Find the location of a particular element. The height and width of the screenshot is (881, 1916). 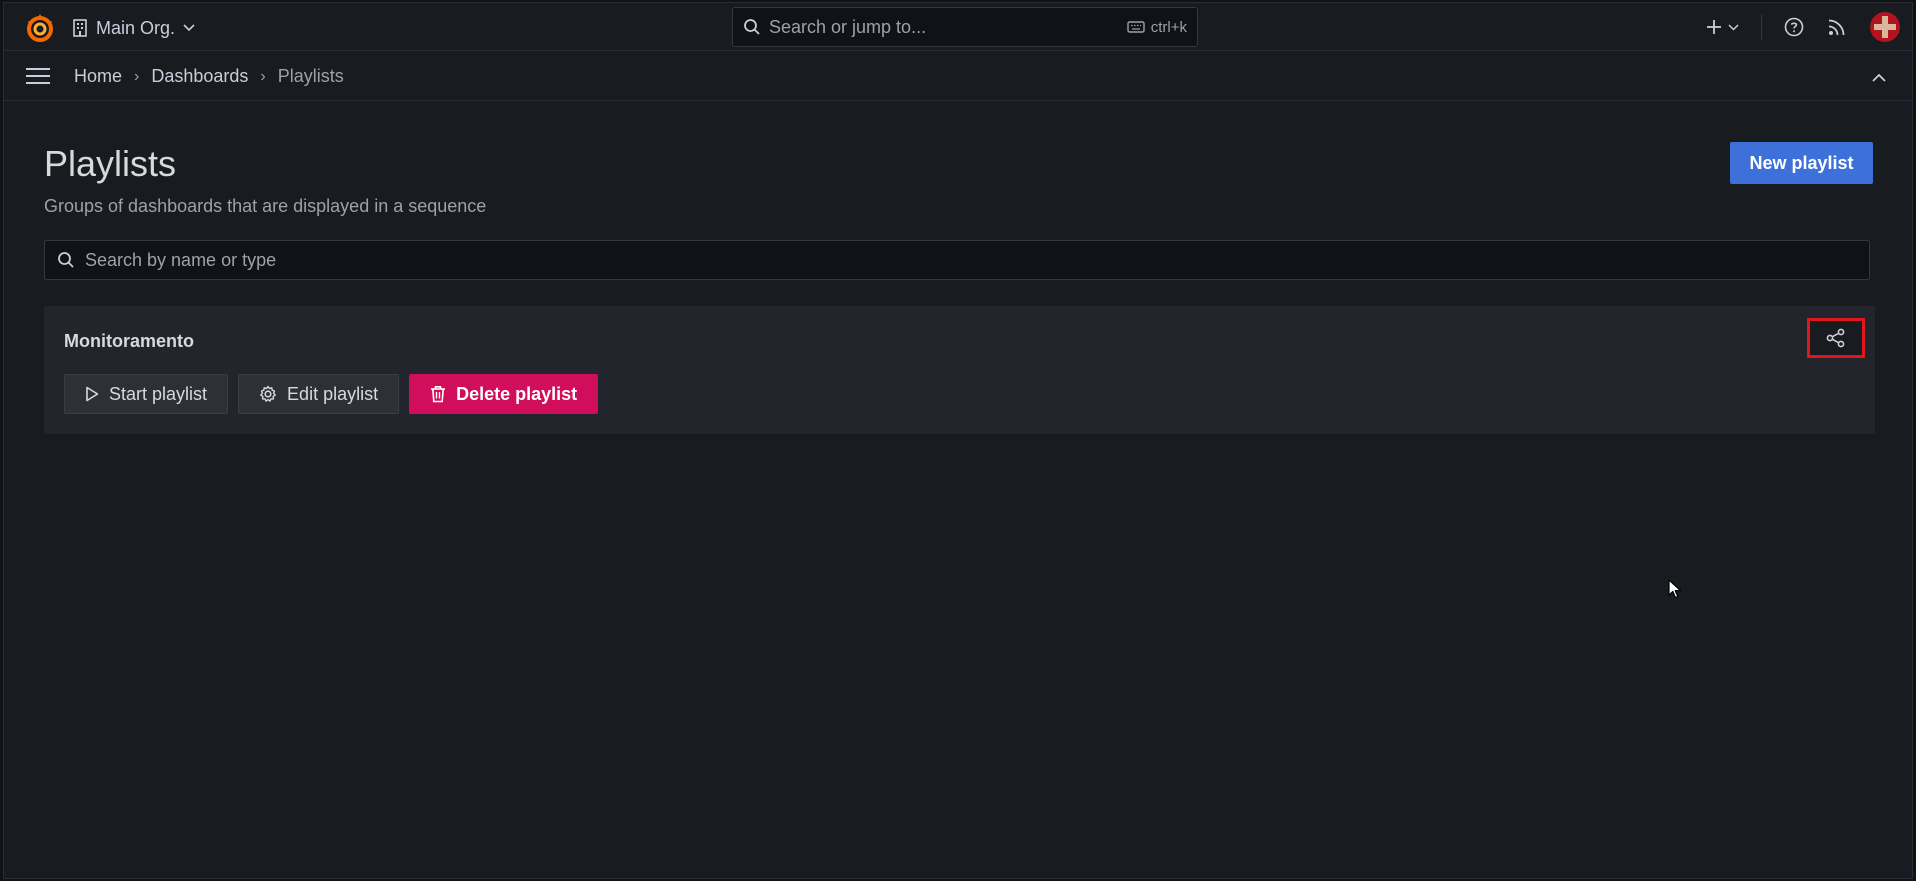

edit-playlist-button: Edit playlist is located at coordinates (319, 394).